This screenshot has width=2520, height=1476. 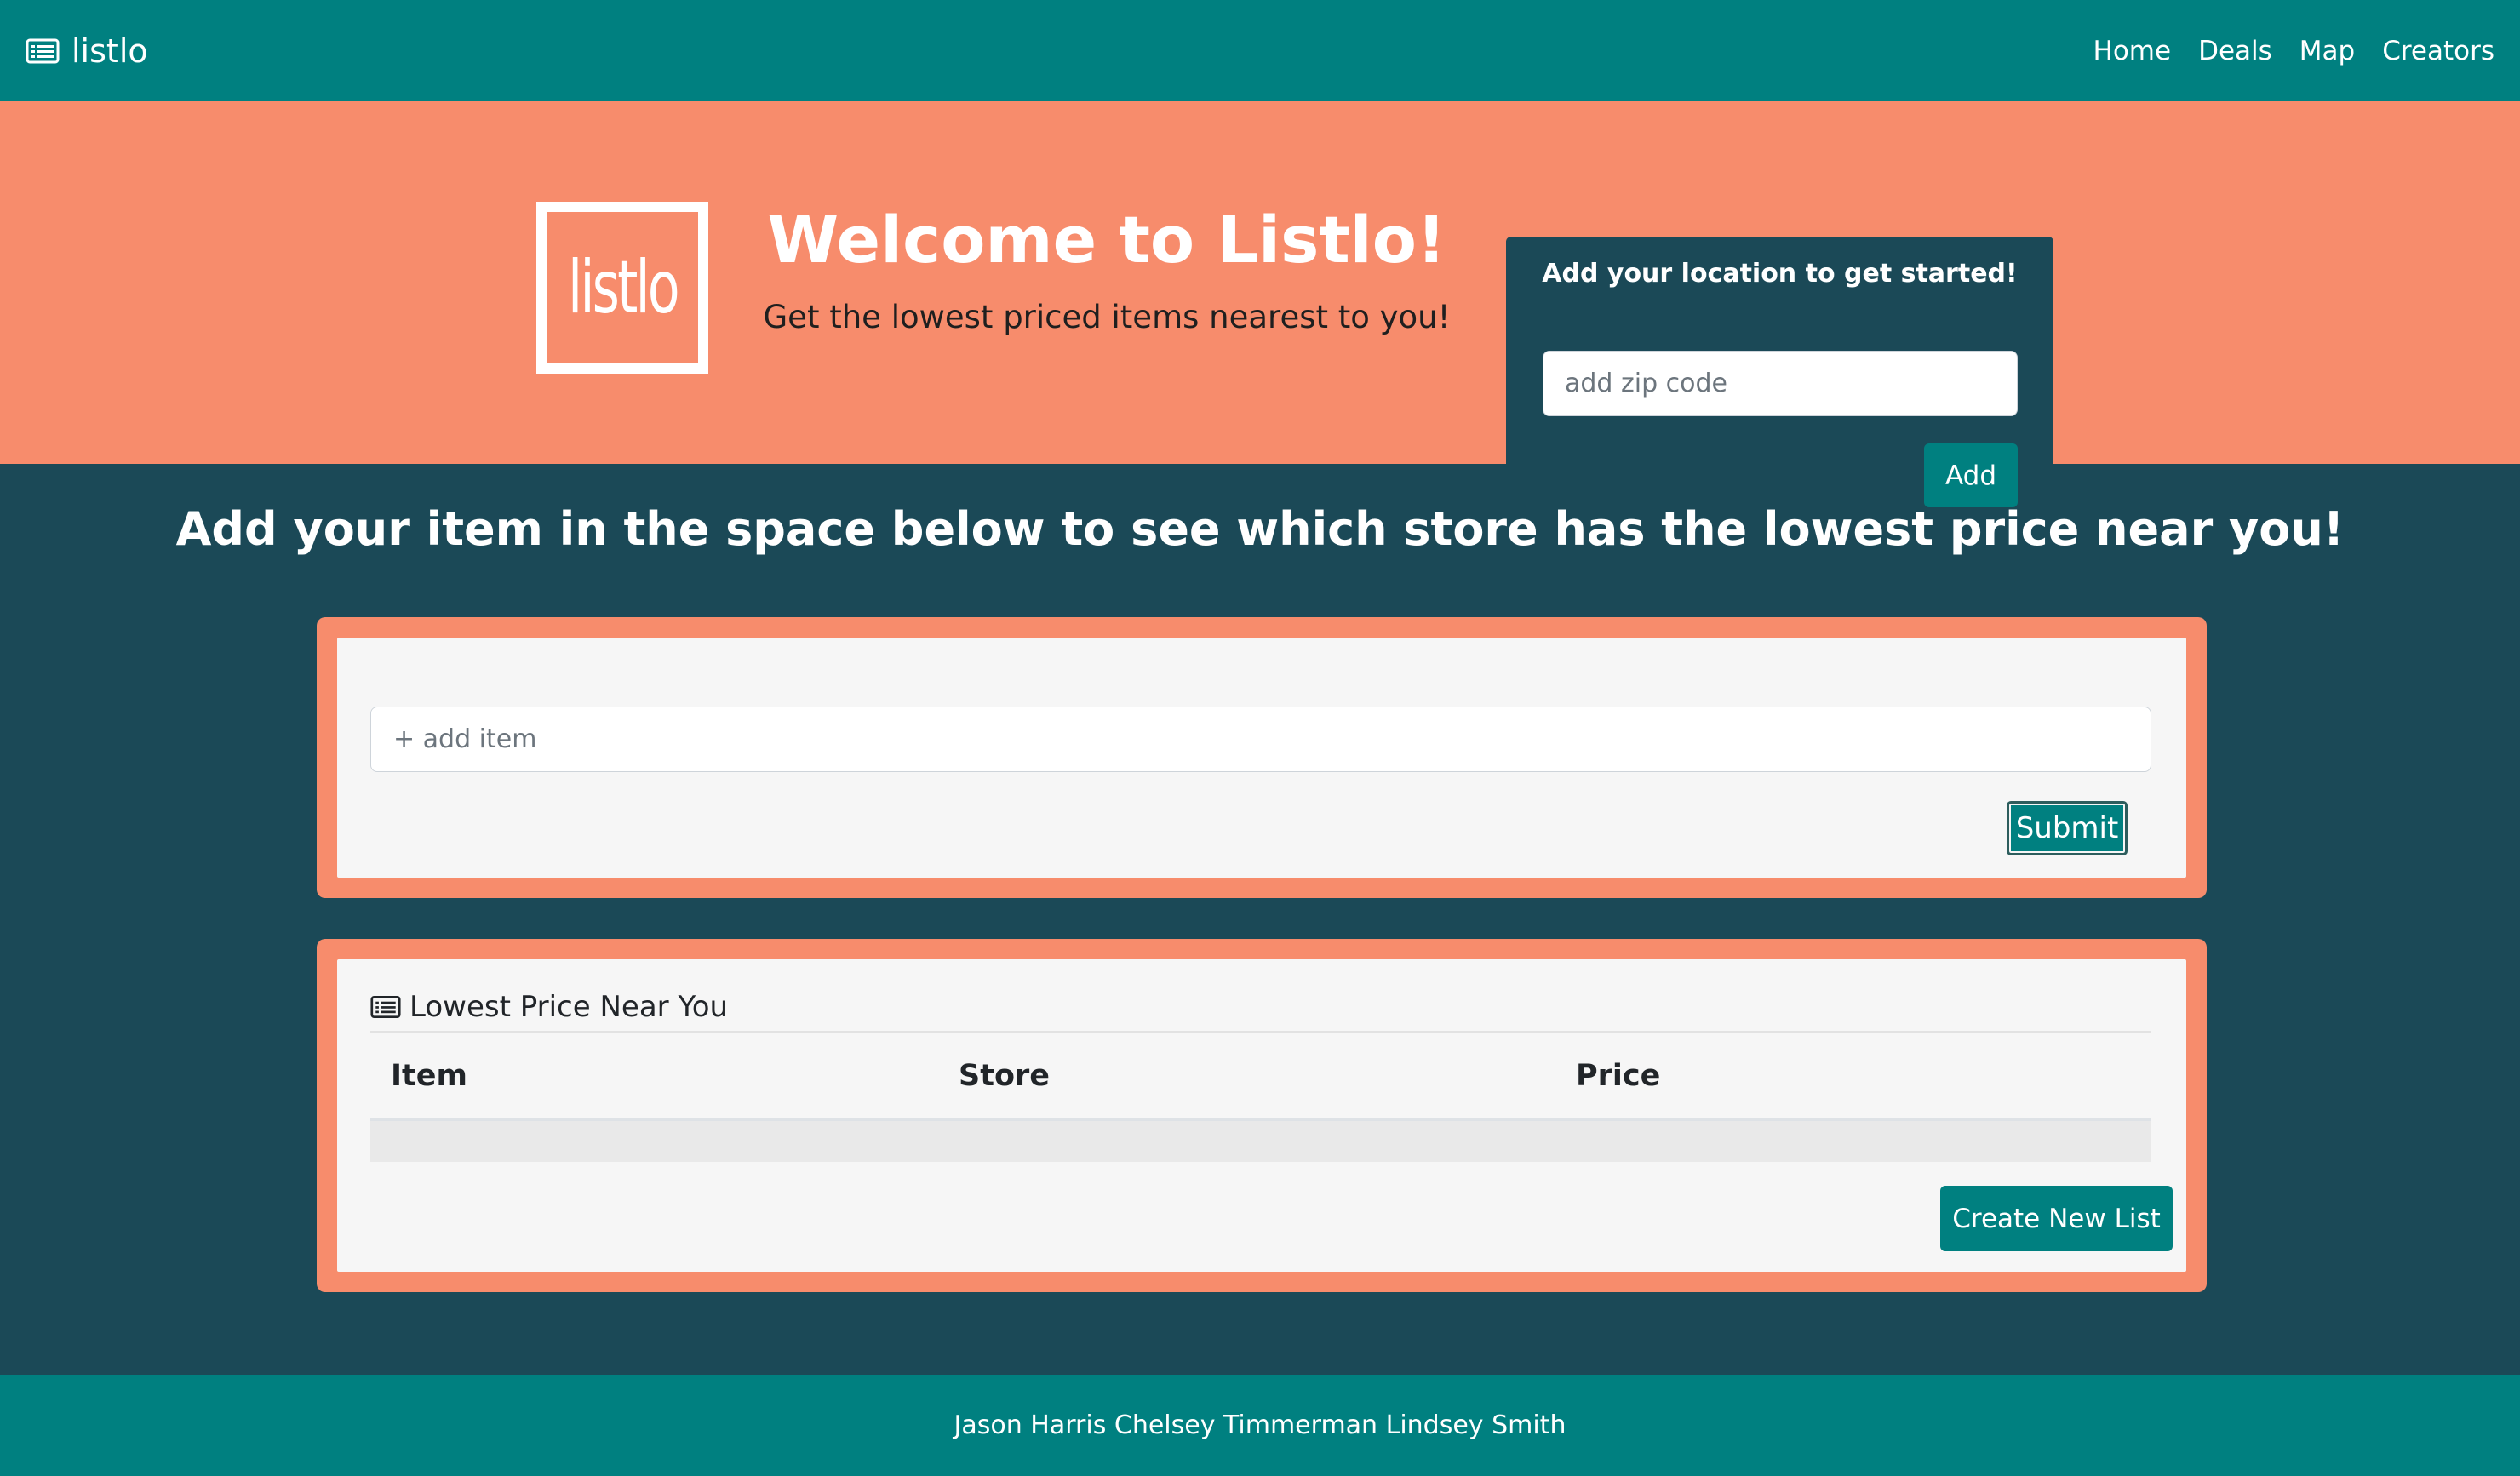 What do you see at coordinates (1618, 1075) in the screenshot?
I see `column-header-price: Price` at bounding box center [1618, 1075].